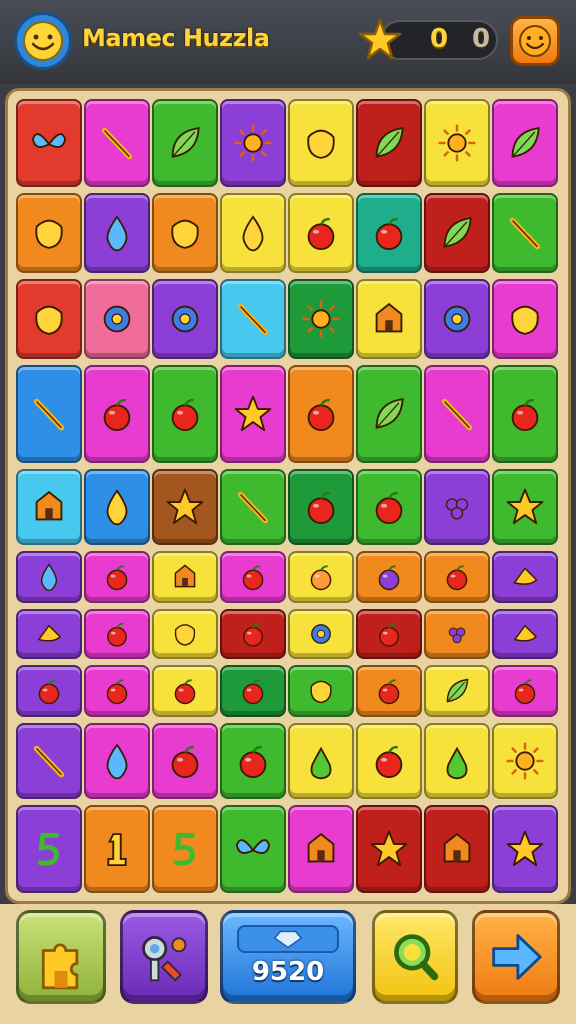 The width and height of the screenshot is (576, 1024). What do you see at coordinates (389, 143) in the screenshot?
I see `tile-r1-c6` at bounding box center [389, 143].